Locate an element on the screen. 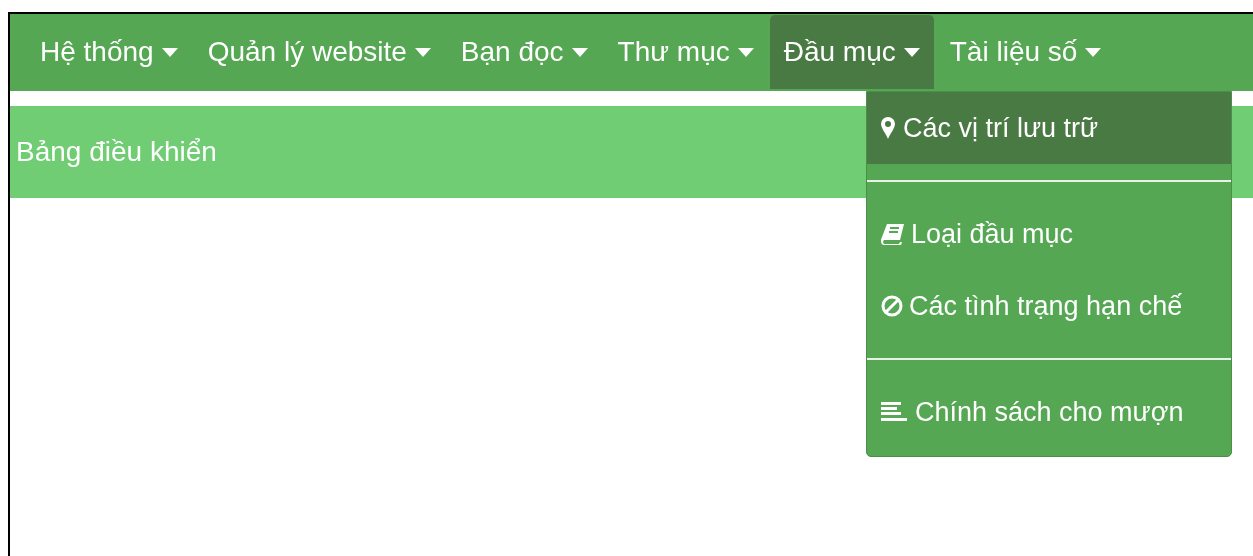 This screenshot has height=556, width=1253. book-icon is located at coordinates (893, 234).